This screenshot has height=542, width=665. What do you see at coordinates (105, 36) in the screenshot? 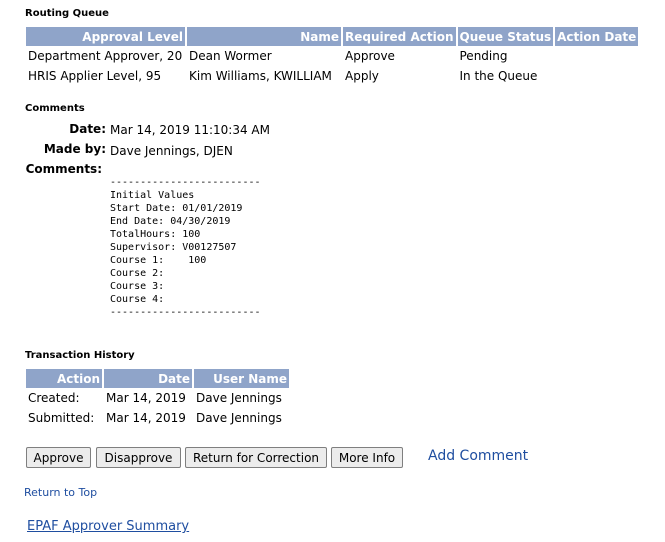
I see `col-approval-level: Approval Level` at bounding box center [105, 36].